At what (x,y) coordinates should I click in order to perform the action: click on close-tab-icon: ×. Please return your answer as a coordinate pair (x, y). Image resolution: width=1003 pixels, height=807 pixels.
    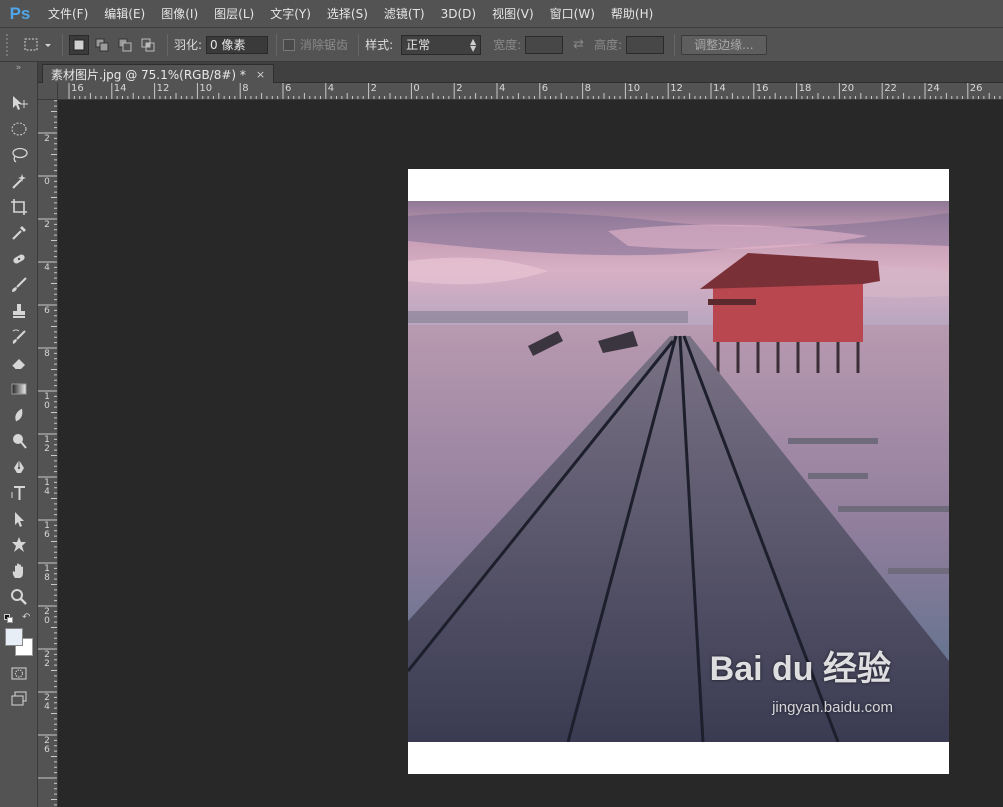
    Looking at the image, I should click on (260, 74).